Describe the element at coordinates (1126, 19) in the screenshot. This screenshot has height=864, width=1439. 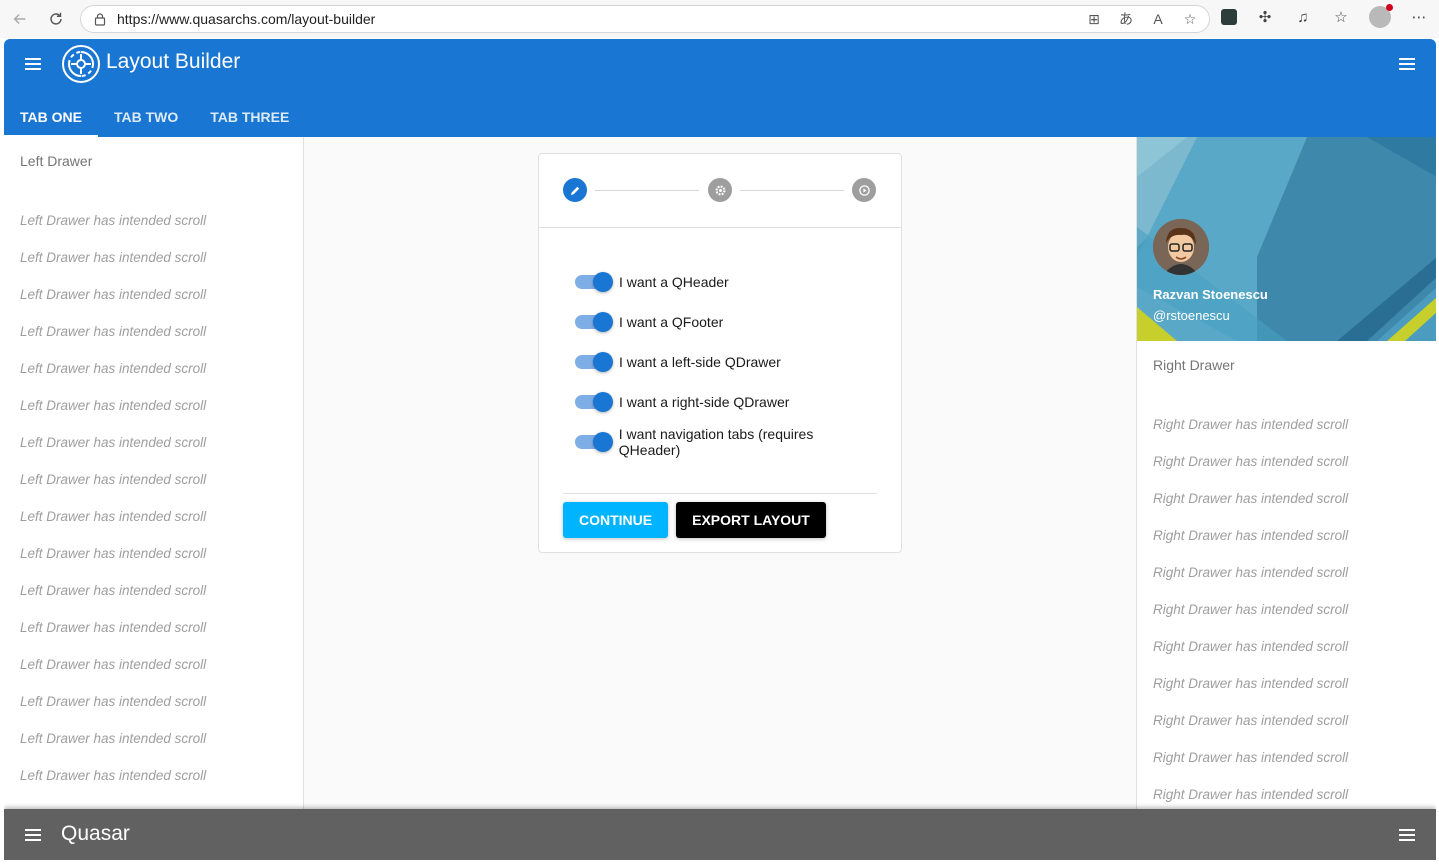
I see `translate-icon: あ` at that location.